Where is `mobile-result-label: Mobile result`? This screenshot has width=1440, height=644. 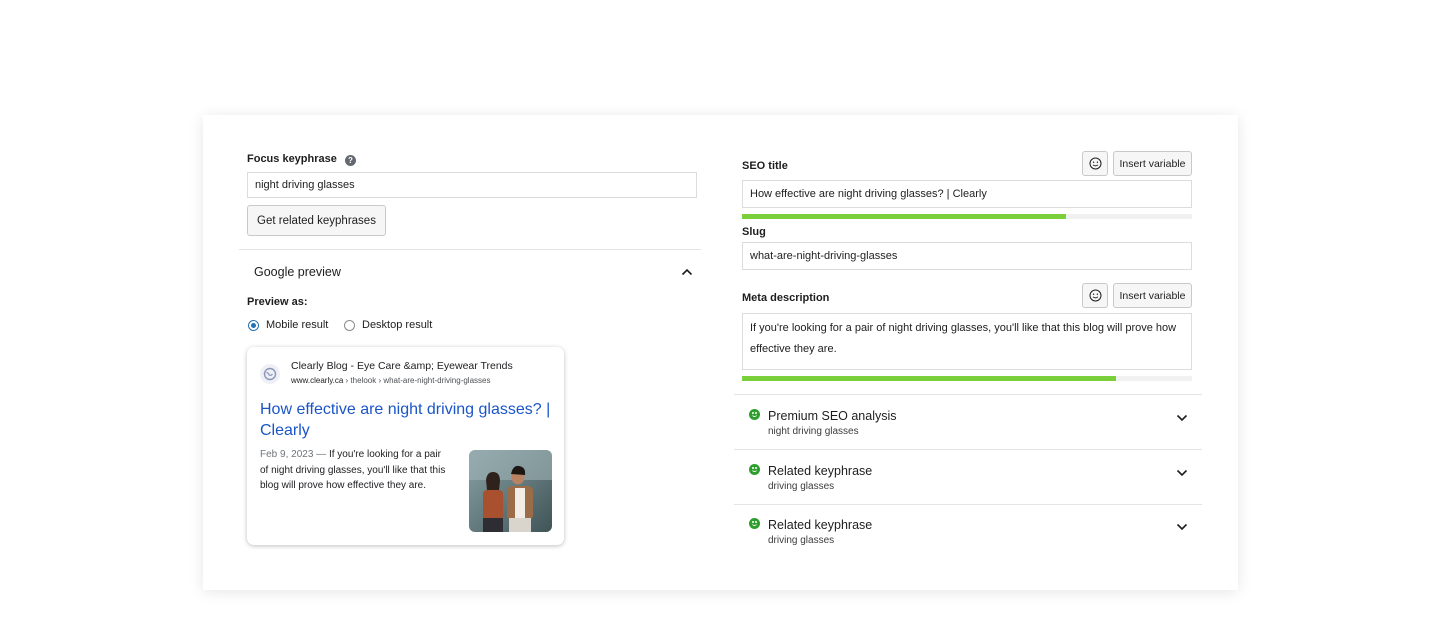 mobile-result-label: Mobile result is located at coordinates (297, 325).